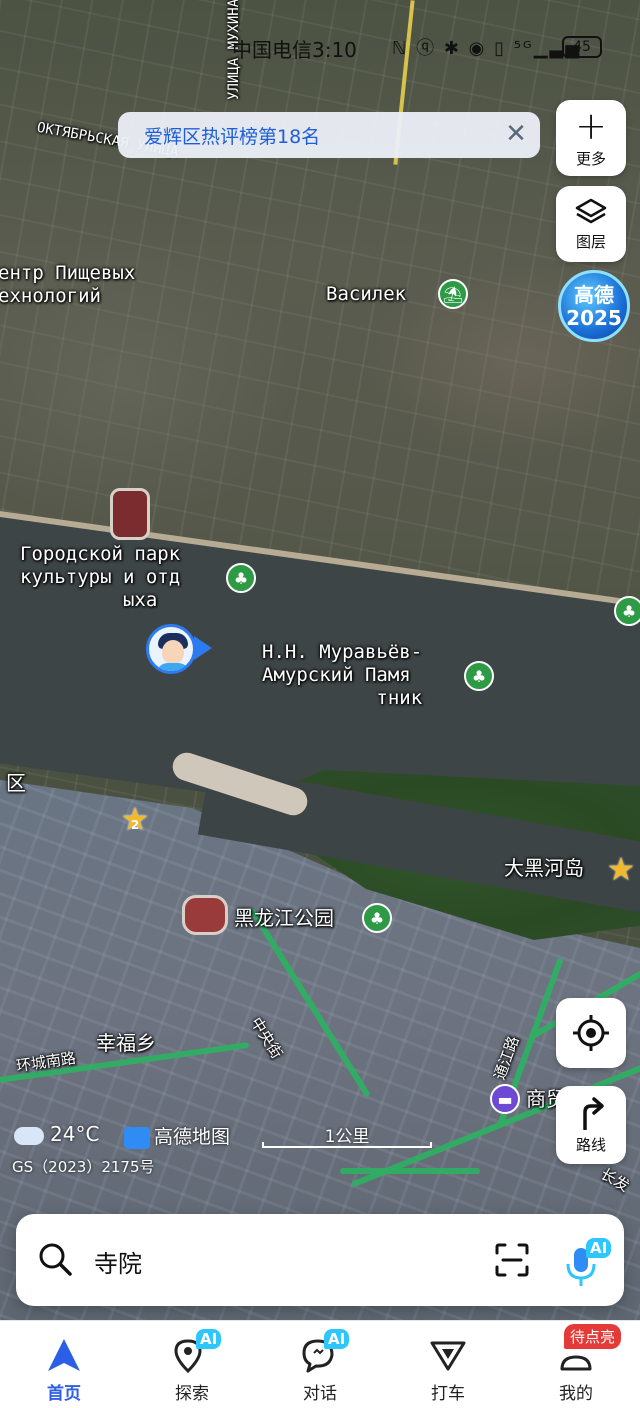 The image size is (640, 1408). Describe the element at coordinates (590, 1263) in the screenshot. I see `ai-voice-button: AI` at that location.